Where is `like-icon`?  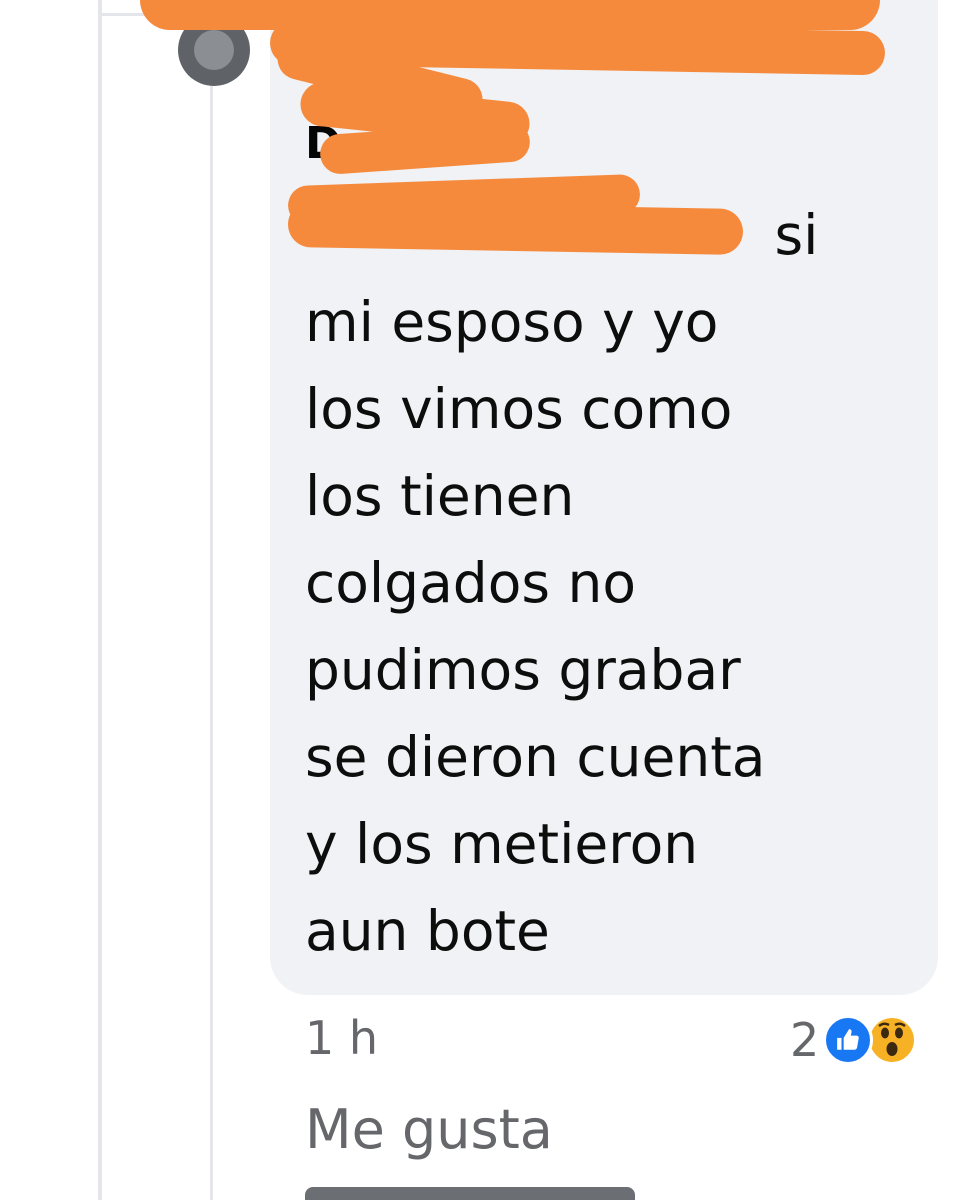
like-icon is located at coordinates (848, 1040).